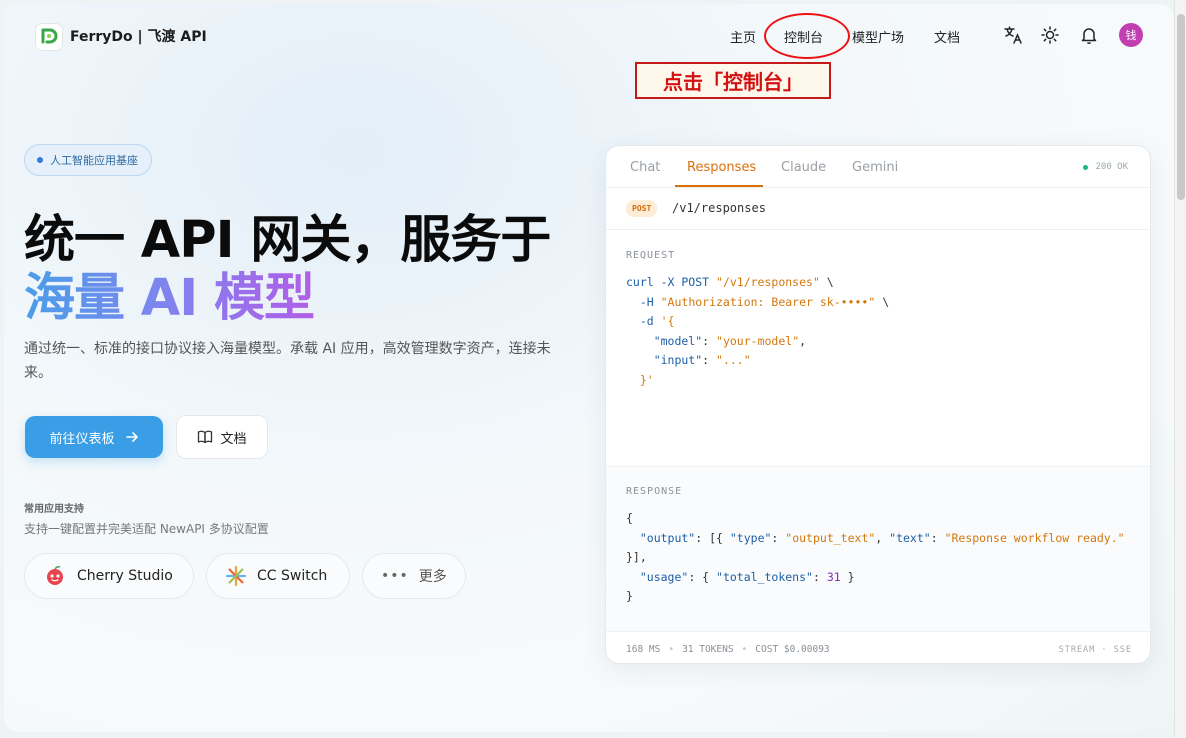 Image resolution: width=1186 pixels, height=738 pixels. I want to click on nav-model-plaza: 模型广场, so click(878, 36).